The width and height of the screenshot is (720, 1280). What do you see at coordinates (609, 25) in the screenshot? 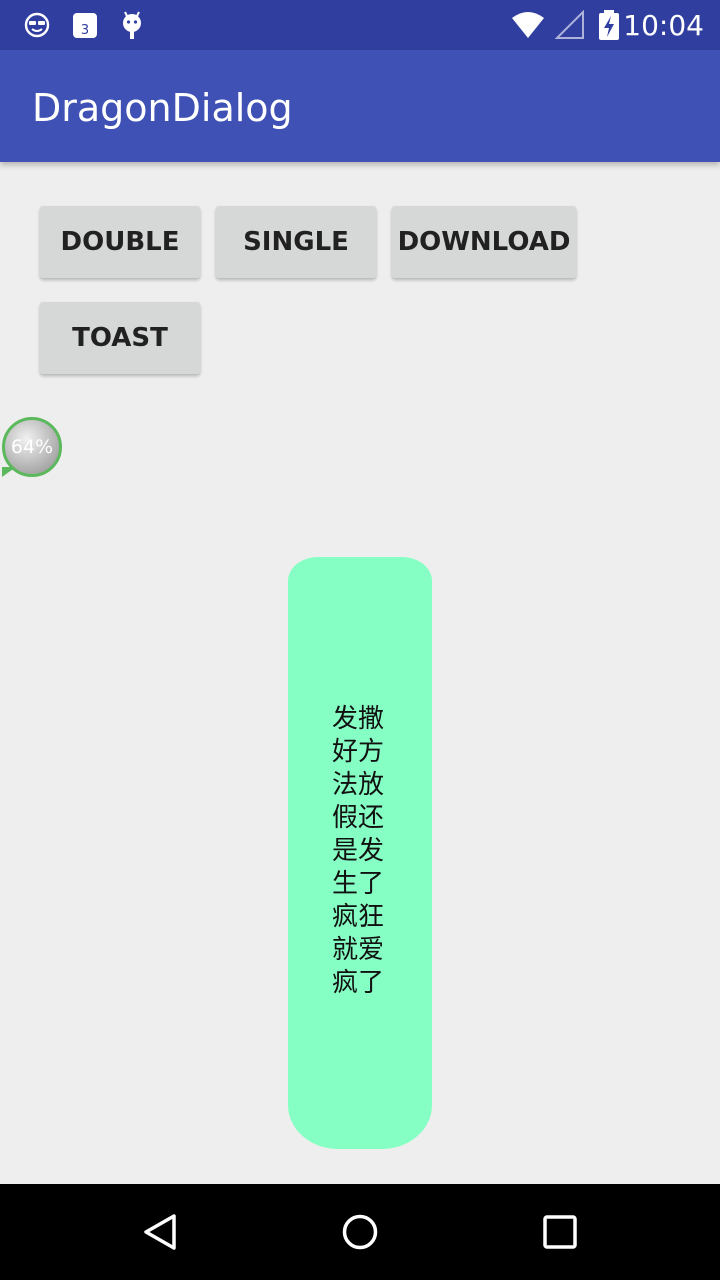
I see `battery-icon` at bounding box center [609, 25].